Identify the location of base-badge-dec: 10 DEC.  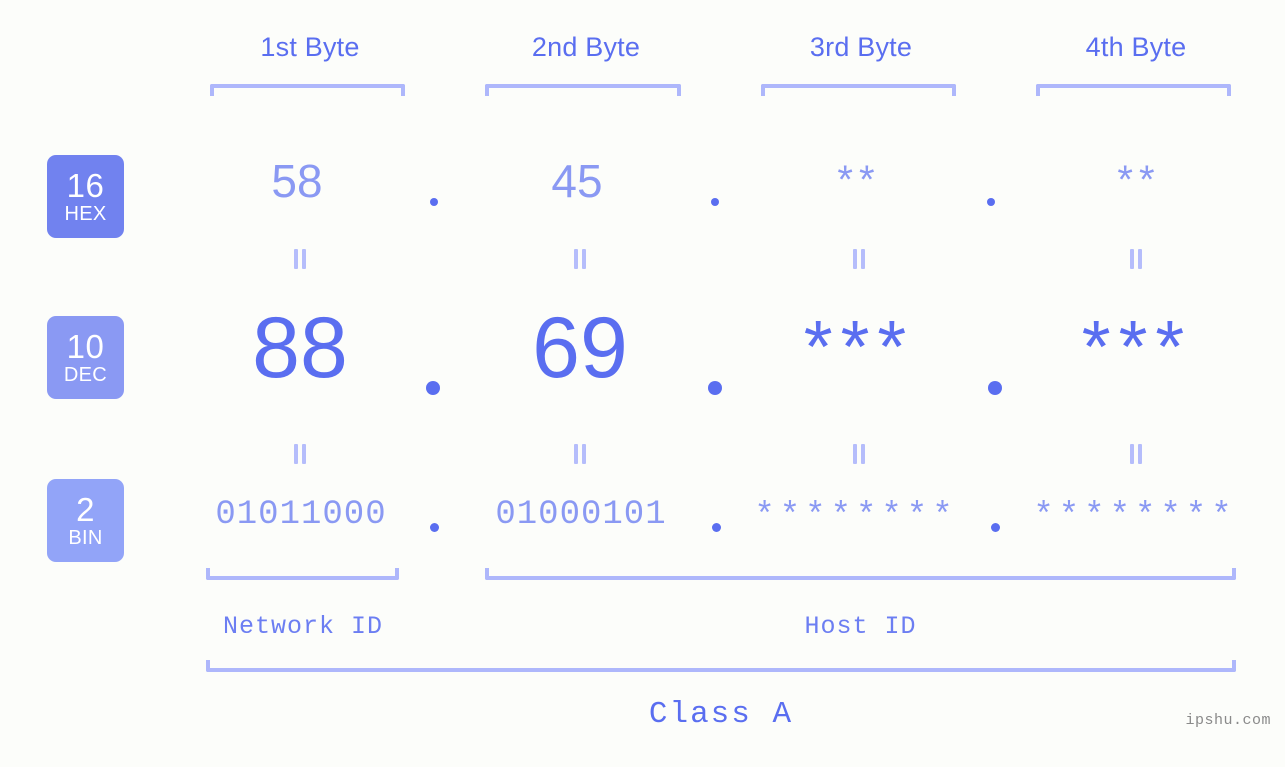
(85, 357).